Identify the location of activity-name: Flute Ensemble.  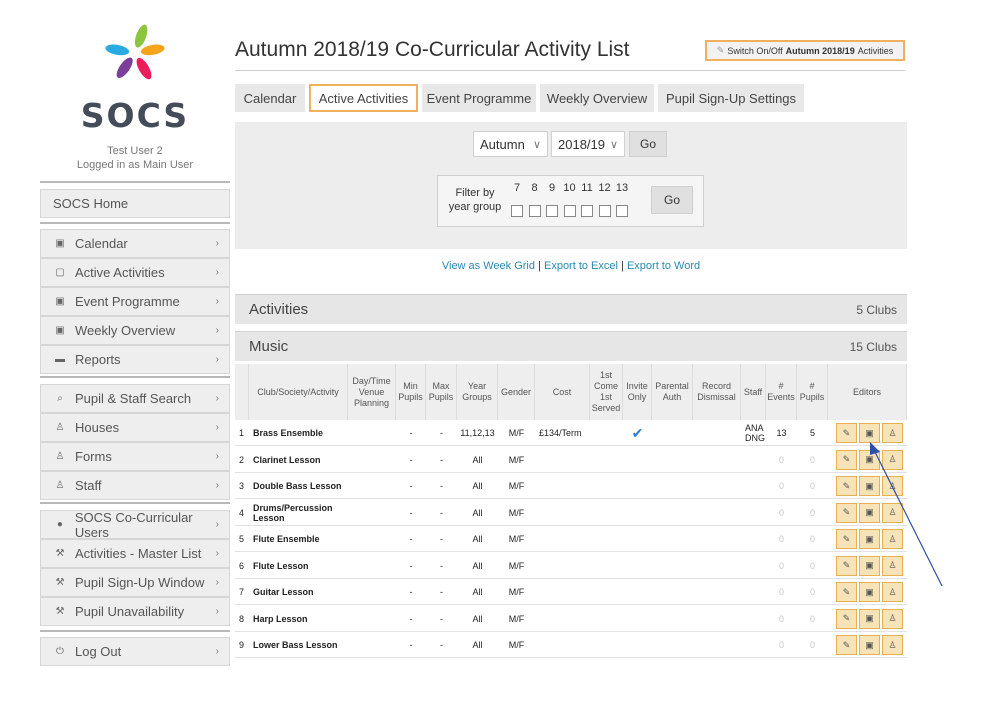
(298, 539).